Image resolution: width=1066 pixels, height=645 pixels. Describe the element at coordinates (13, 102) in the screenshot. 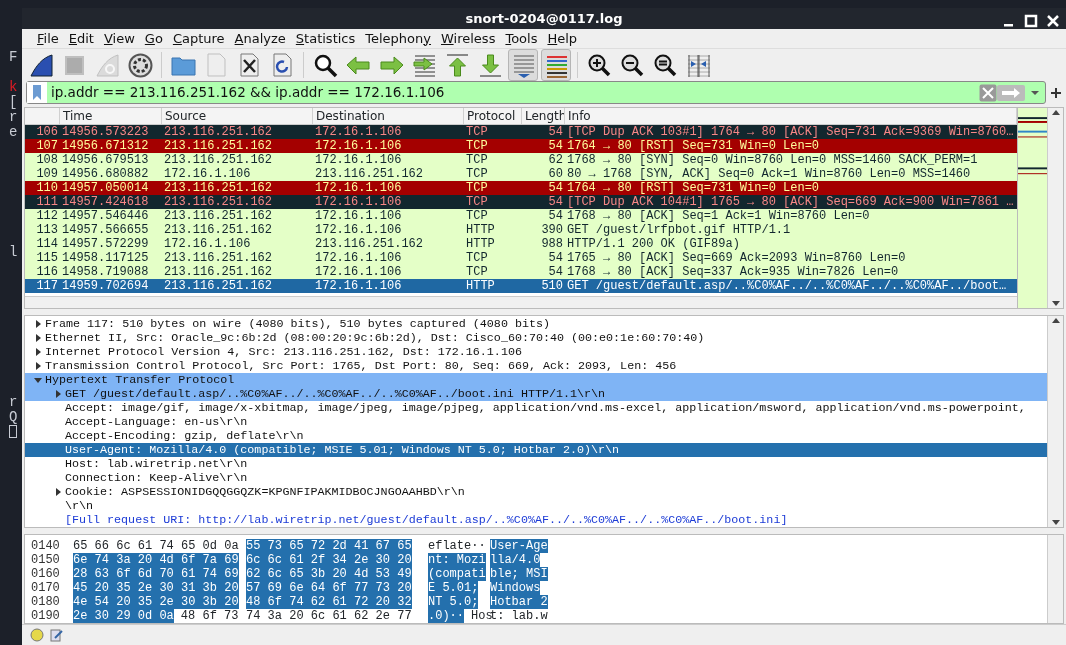

I see `terminal-text: [` at that location.